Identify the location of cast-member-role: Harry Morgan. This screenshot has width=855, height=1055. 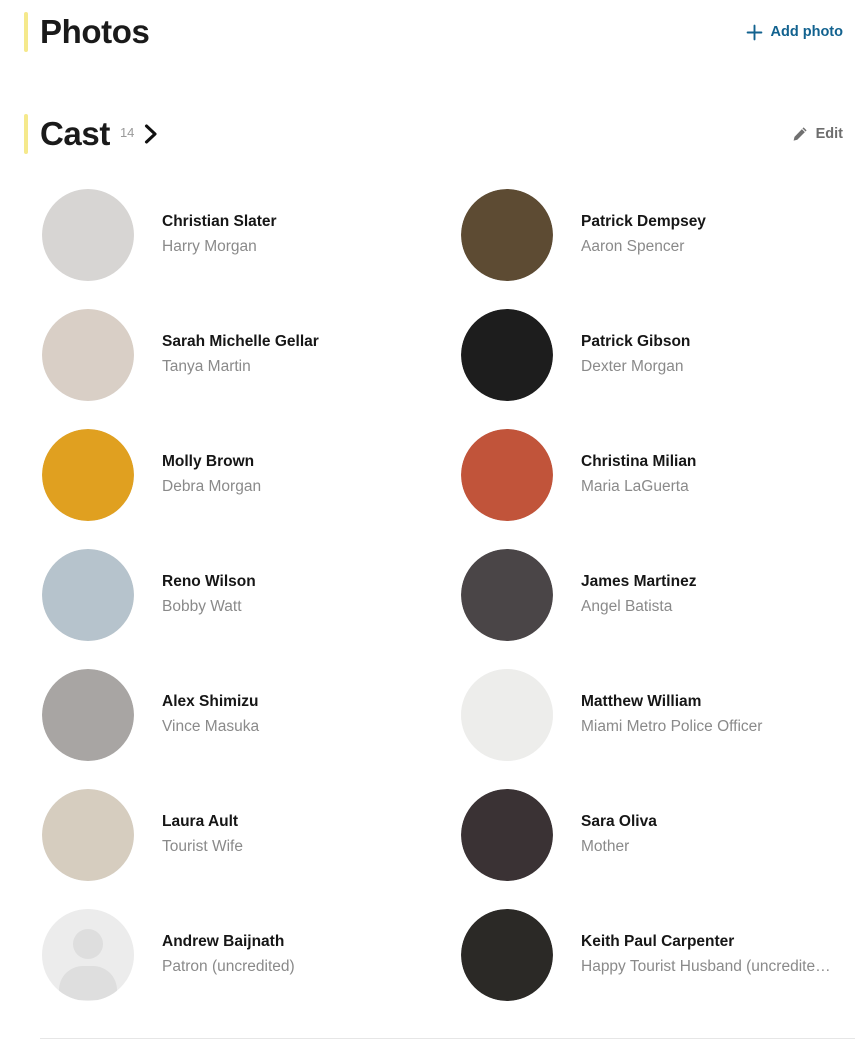
(209, 247).